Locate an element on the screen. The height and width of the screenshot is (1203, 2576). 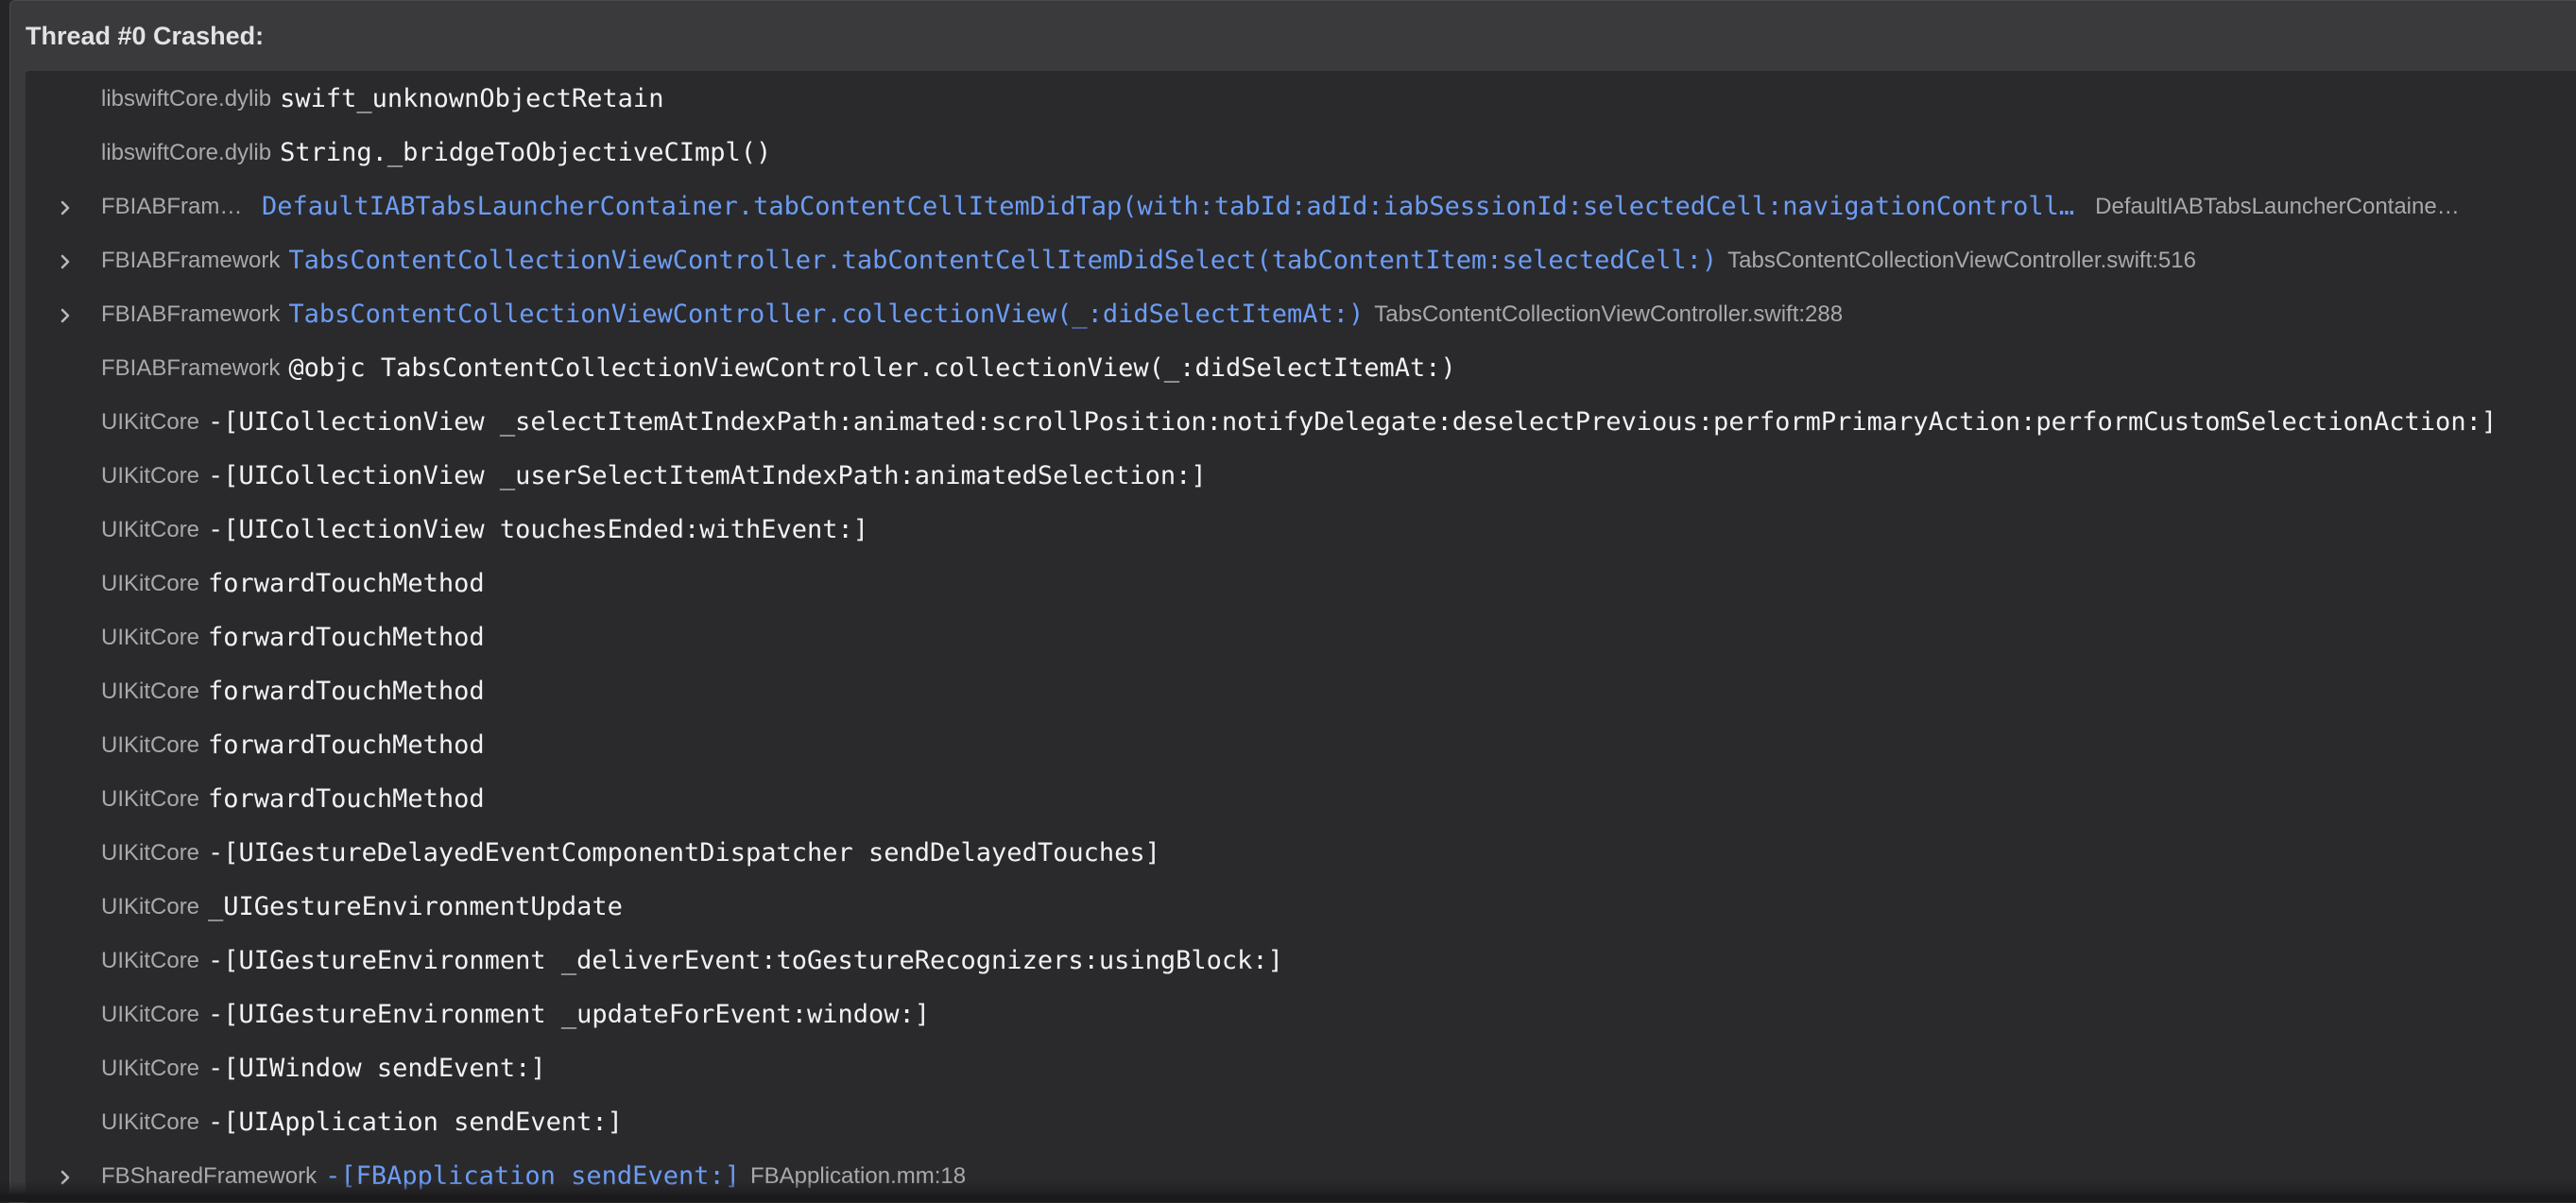
stack-frame-line: UIKitCore -[UIApplication sendEvent:] is located at coordinates (362, 1122).